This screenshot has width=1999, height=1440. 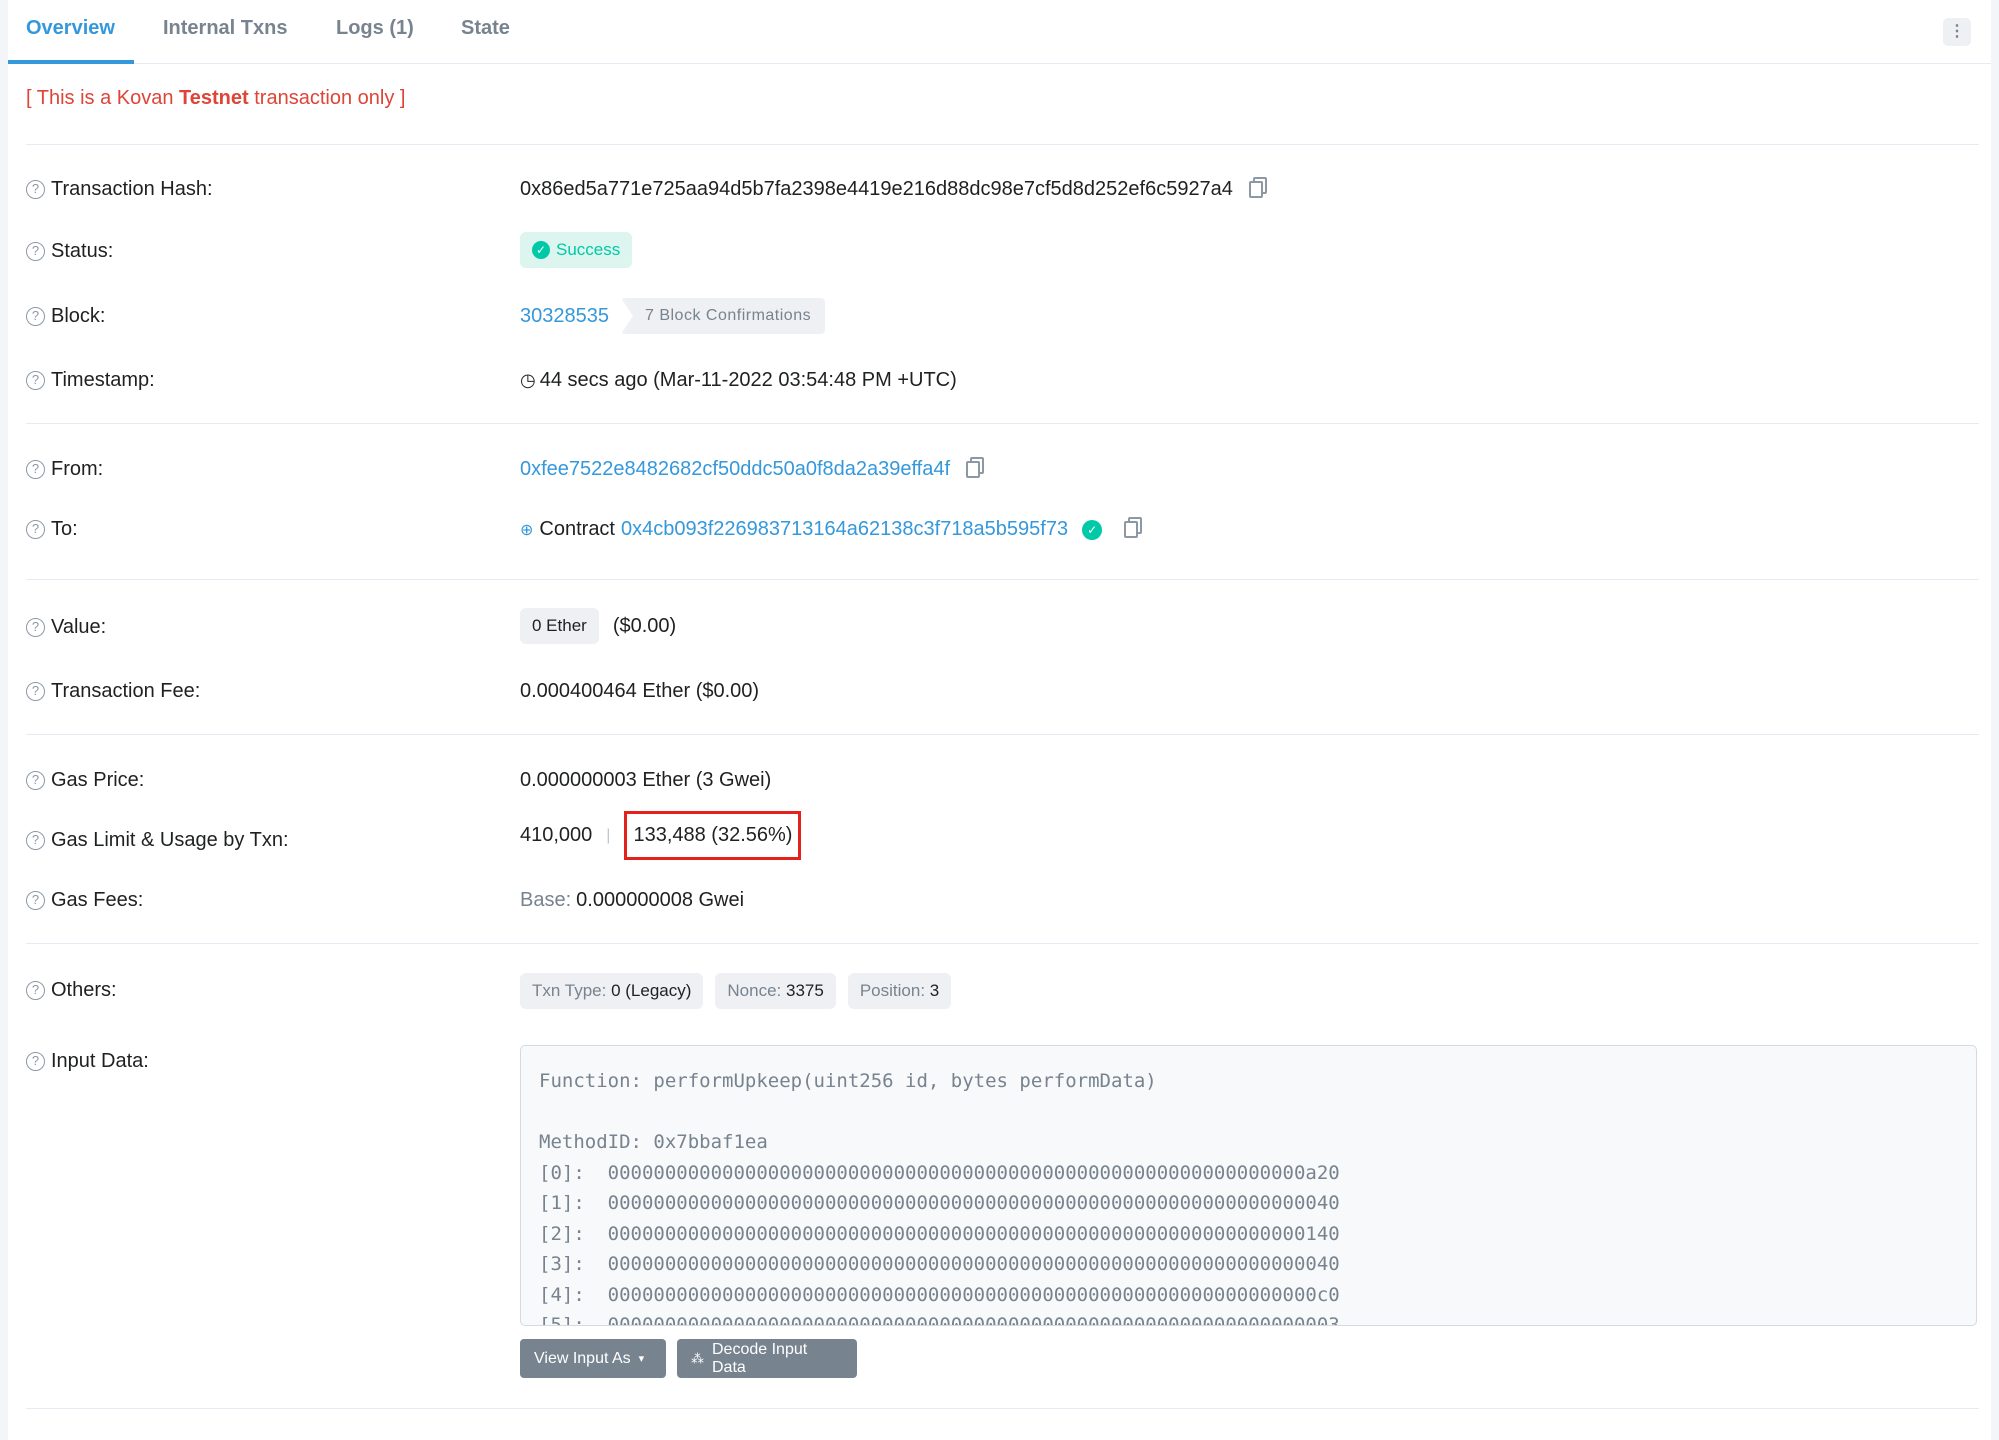 I want to click on search-contract-icon: ⊕, so click(x=526, y=530).